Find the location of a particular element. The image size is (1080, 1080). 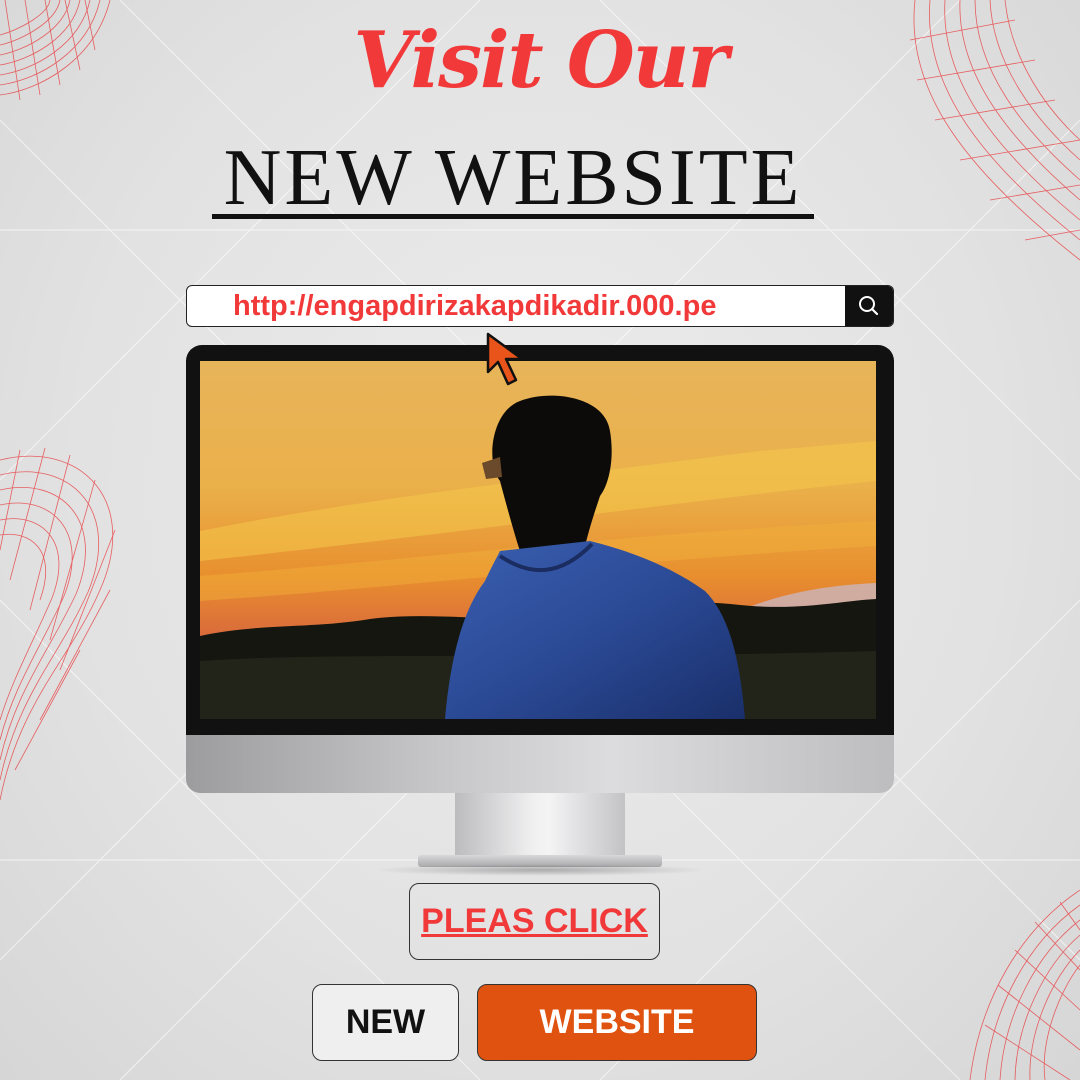

new-website-heading: NEW WEBSITE is located at coordinates (513, 178).